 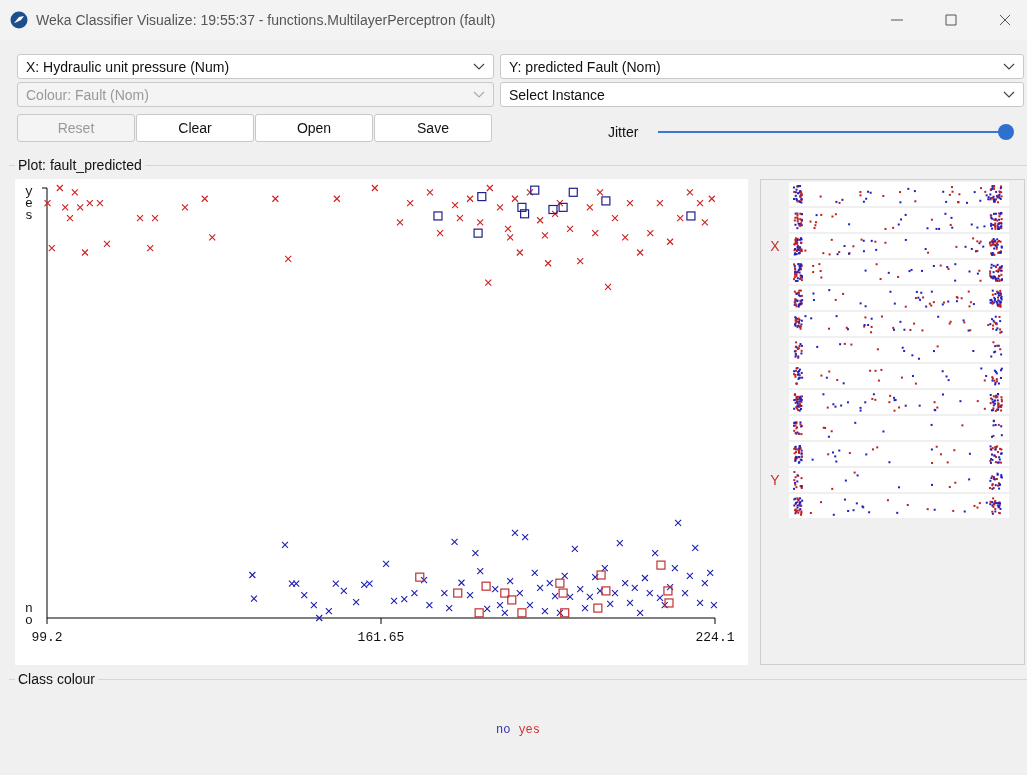 I want to click on slider-thumb, so click(x=1006, y=132).